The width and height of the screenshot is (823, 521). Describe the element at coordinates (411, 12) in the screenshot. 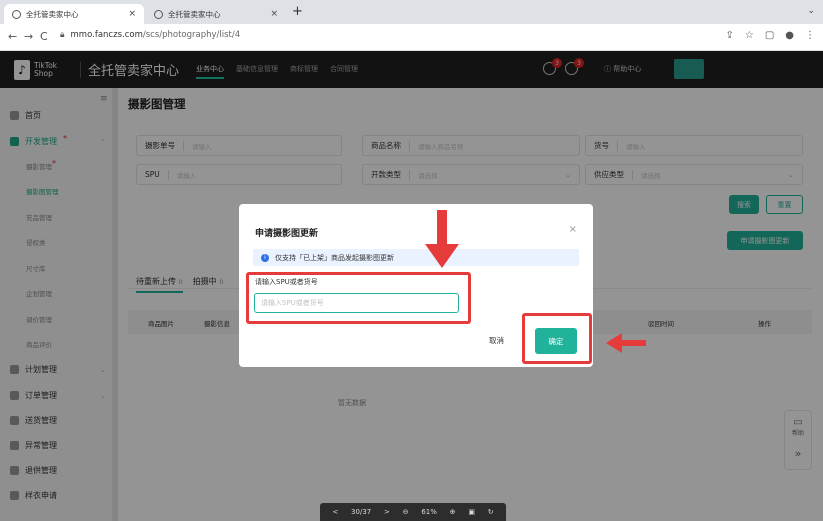

I see `browser-tabbar: 全托管卖家中心 × 全托管卖家中心 × + ⌄` at that location.